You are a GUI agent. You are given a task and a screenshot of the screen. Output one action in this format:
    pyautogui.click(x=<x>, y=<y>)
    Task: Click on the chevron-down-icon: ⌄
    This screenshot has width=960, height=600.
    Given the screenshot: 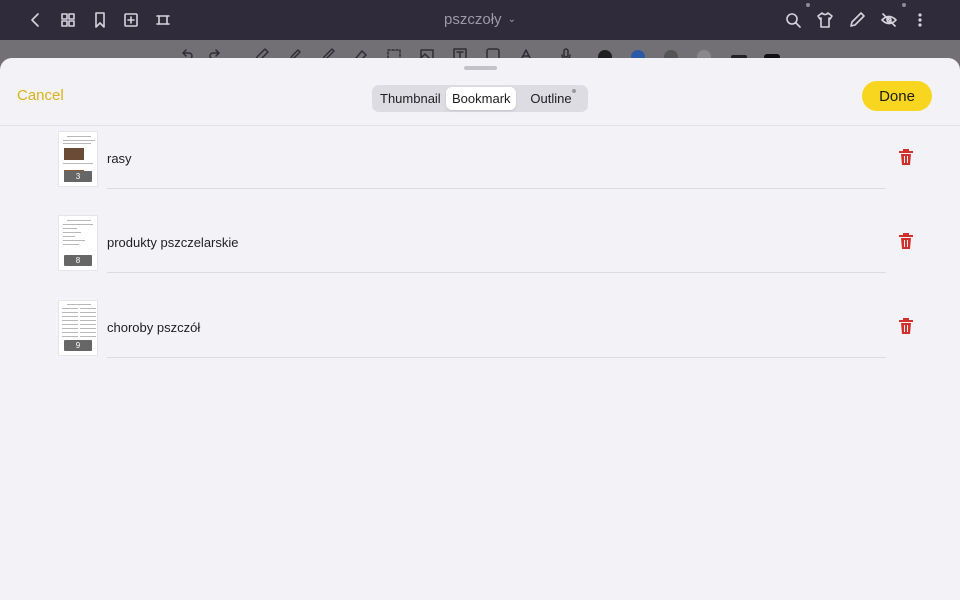 What is the action you would take?
    pyautogui.click(x=511, y=19)
    